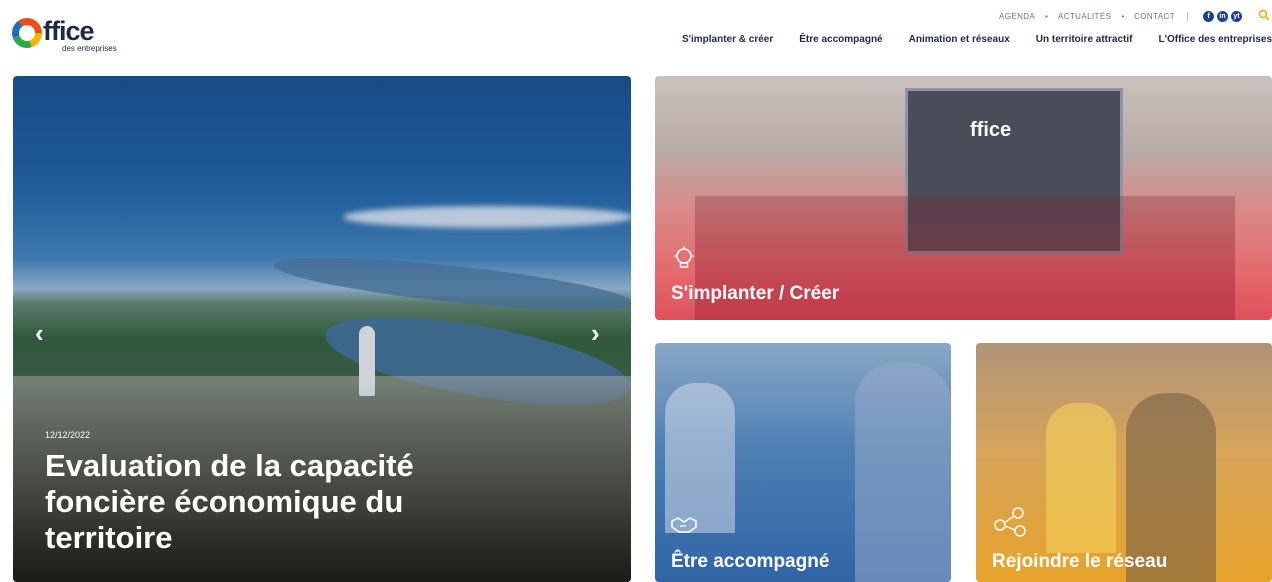 This screenshot has width=1272, height=582. What do you see at coordinates (1017, 16) in the screenshot?
I see `utility-link-agenda: AGENDA` at bounding box center [1017, 16].